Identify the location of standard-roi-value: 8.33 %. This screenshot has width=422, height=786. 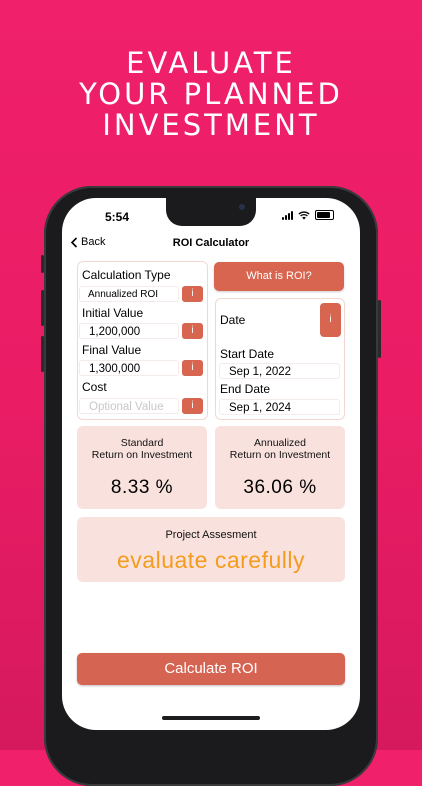
(142, 487).